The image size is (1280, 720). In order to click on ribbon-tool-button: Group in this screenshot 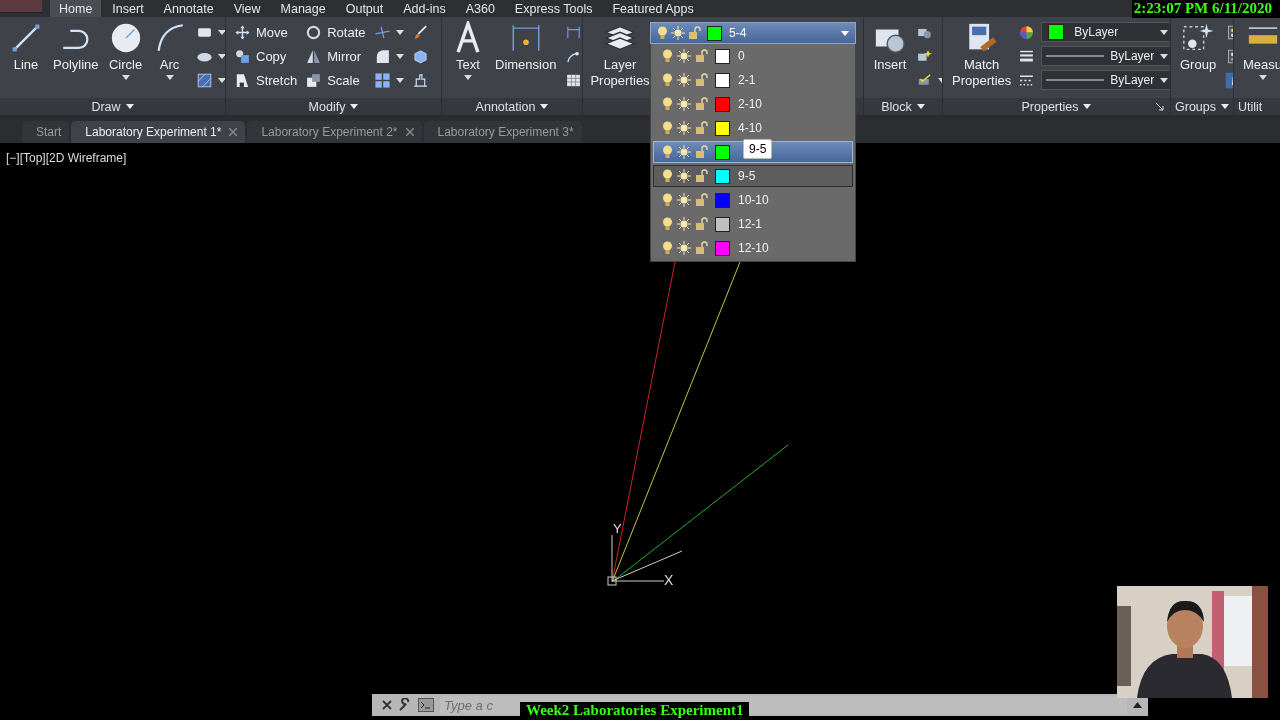, I will do `click(1198, 47)`.